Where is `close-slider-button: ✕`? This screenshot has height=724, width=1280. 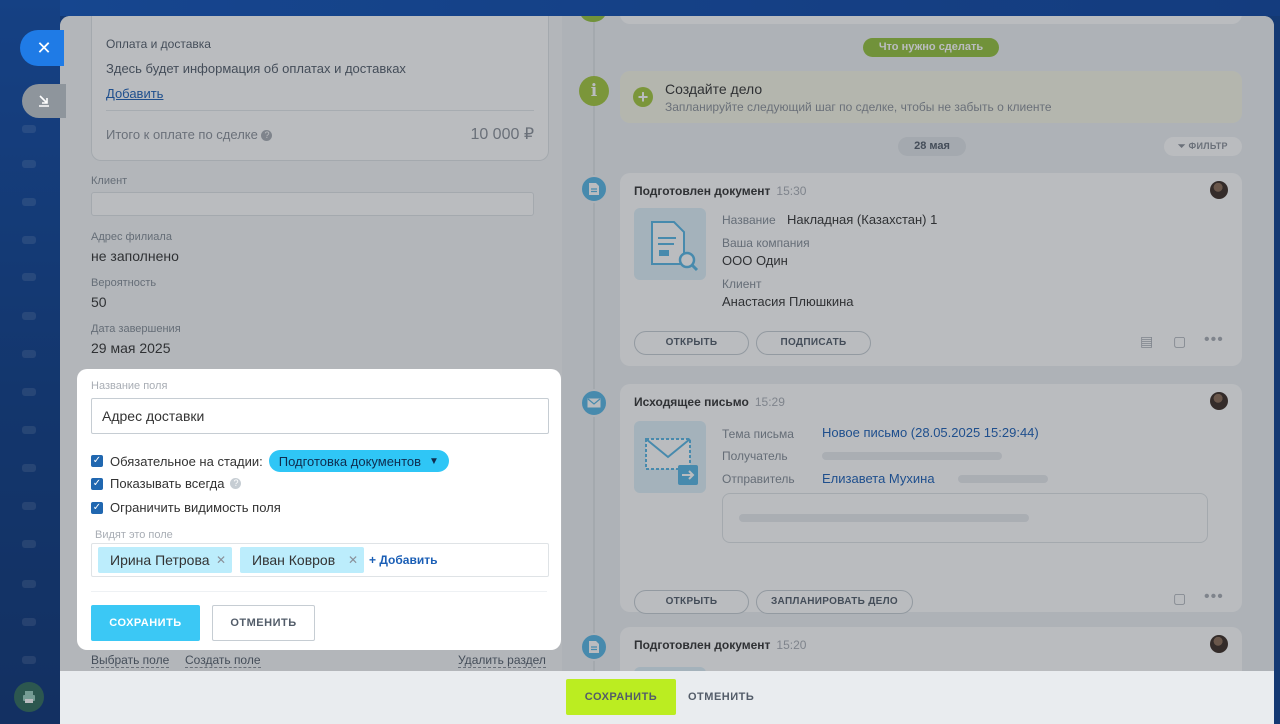 close-slider-button: ✕ is located at coordinates (42, 48).